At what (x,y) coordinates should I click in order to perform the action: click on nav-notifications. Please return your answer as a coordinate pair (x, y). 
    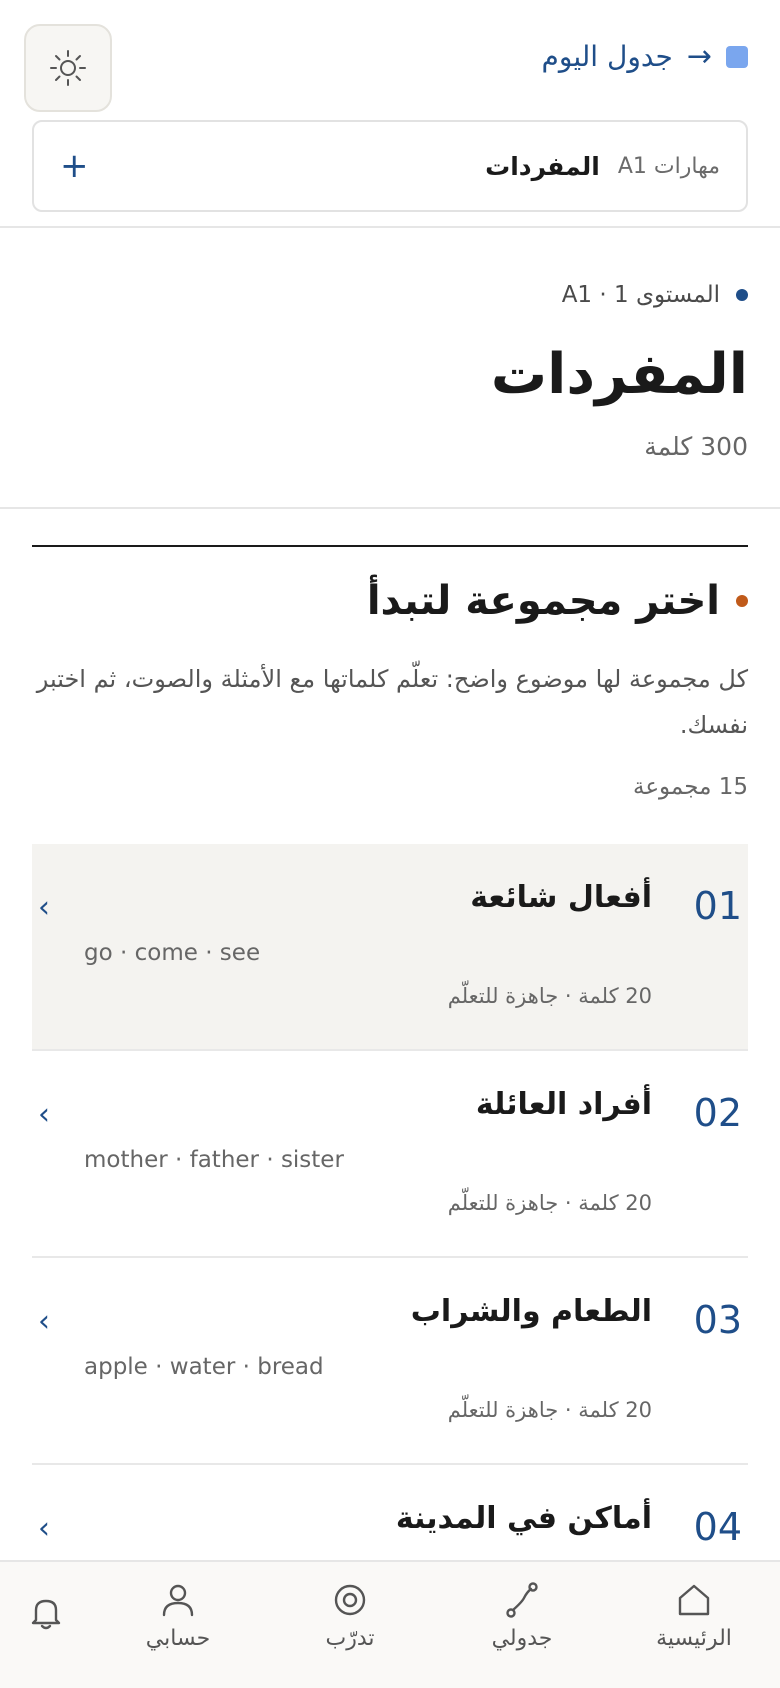
    Looking at the image, I should click on (53, 1615).